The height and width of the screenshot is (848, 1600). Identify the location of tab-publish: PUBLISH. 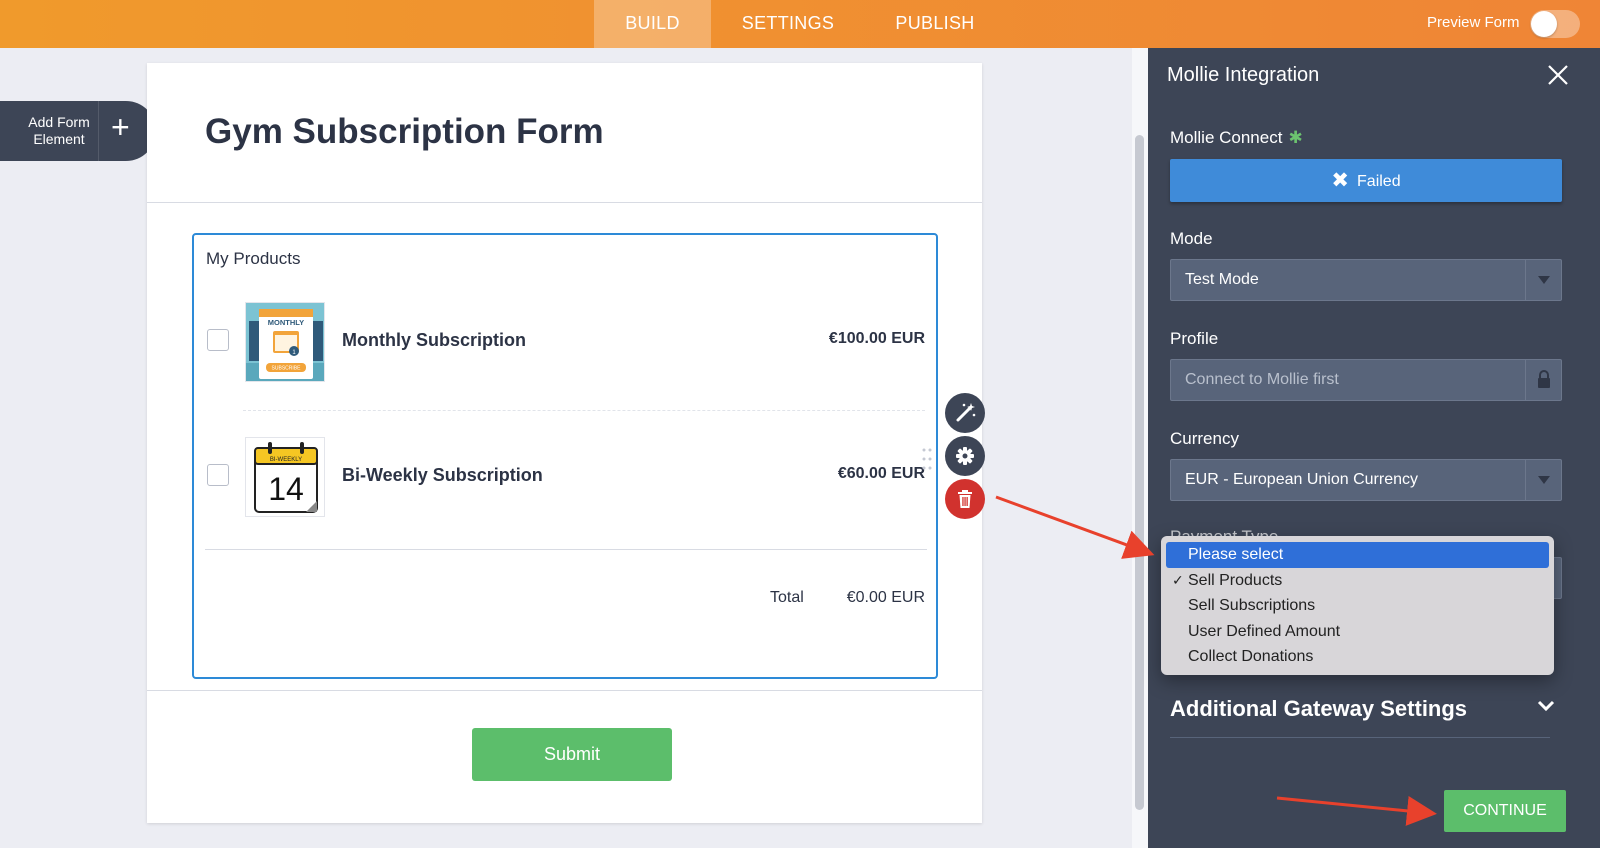
(935, 24).